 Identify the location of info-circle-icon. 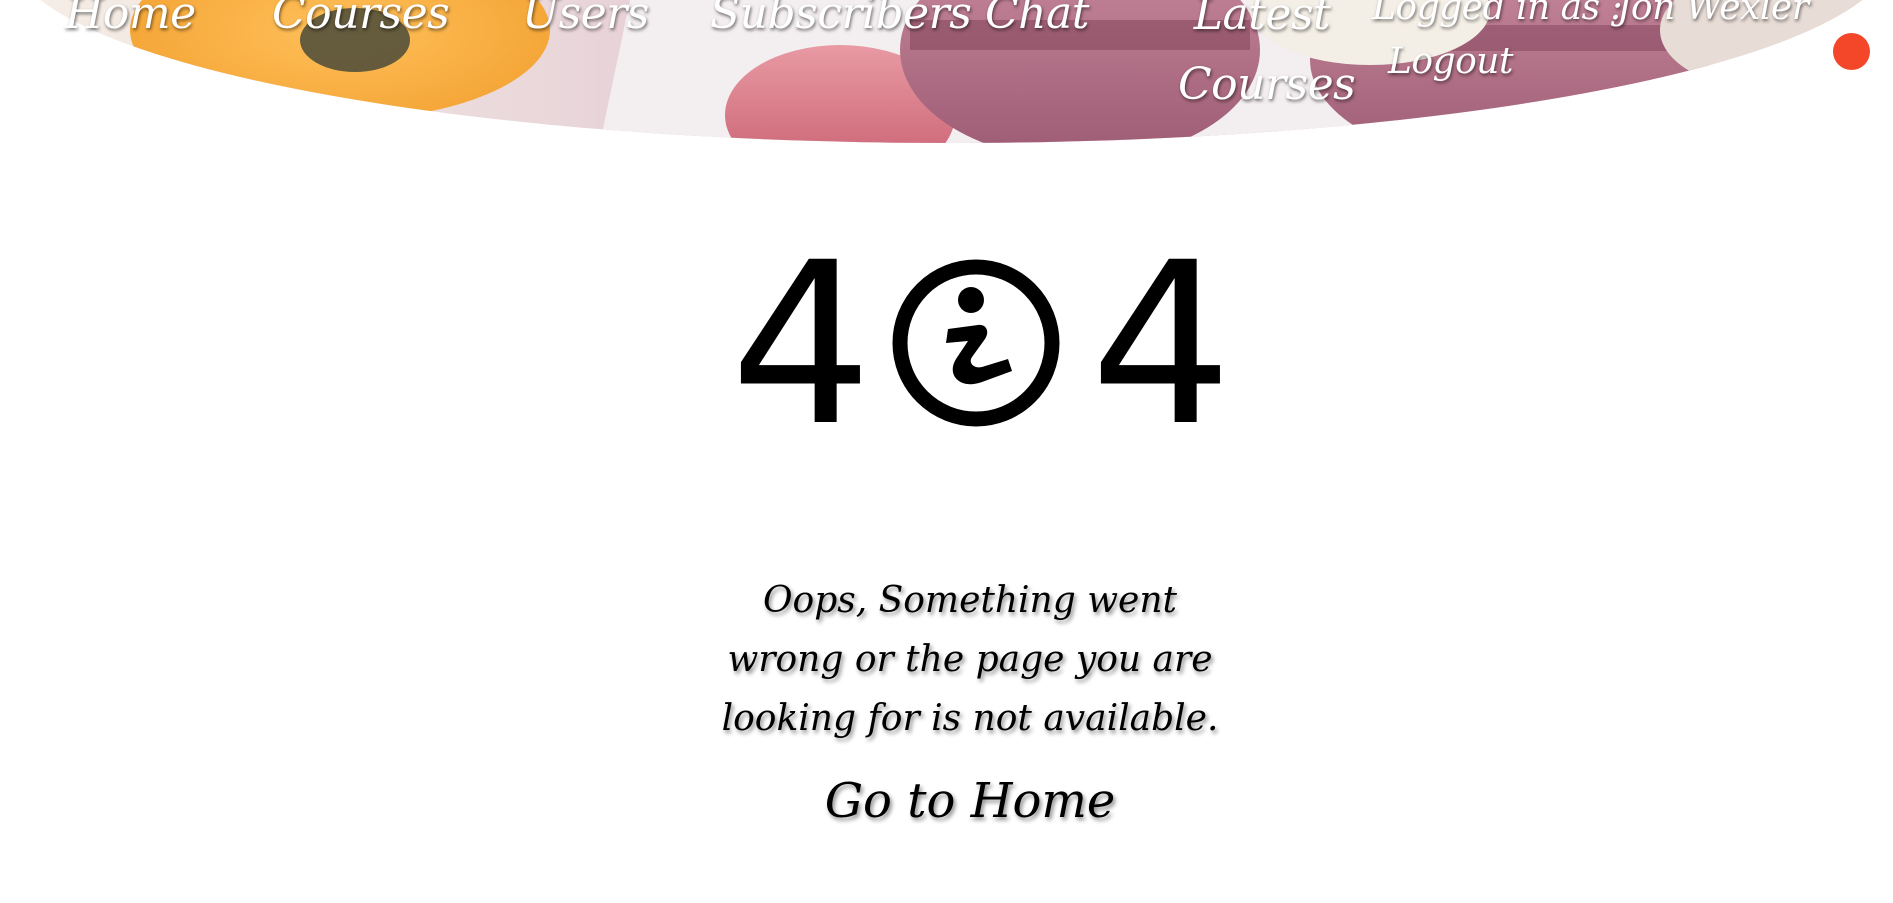
(976, 343).